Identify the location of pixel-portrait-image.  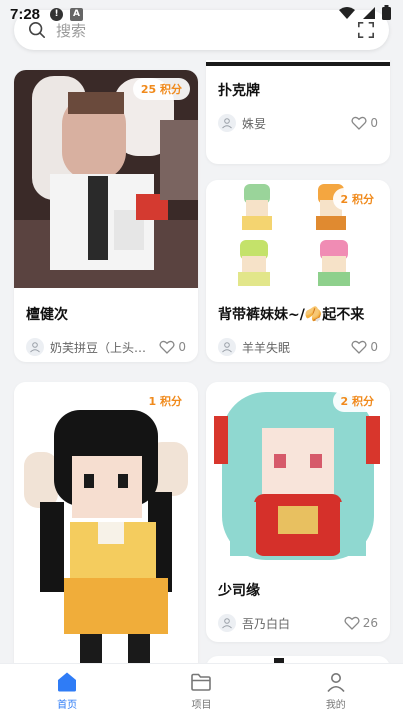
(106, 179).